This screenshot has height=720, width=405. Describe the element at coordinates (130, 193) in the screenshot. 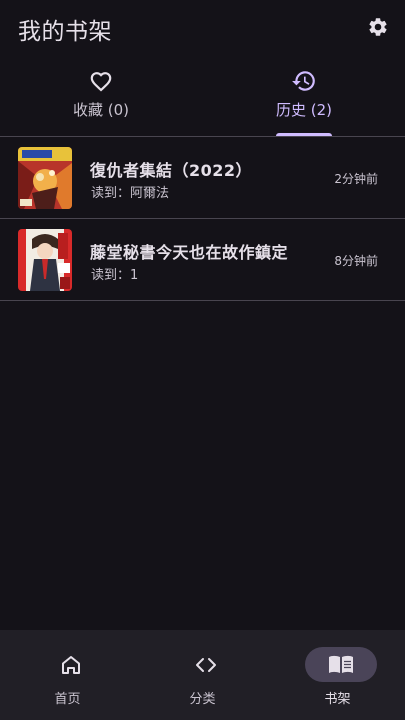

I see `read-progress: 读到：阿爾法` at that location.